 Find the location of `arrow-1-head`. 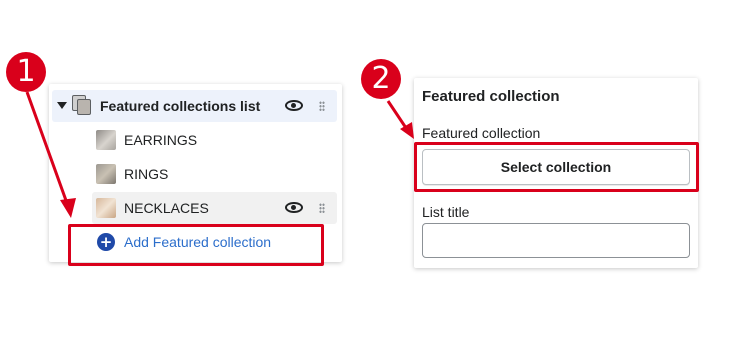

arrow-1-head is located at coordinates (68, 208).